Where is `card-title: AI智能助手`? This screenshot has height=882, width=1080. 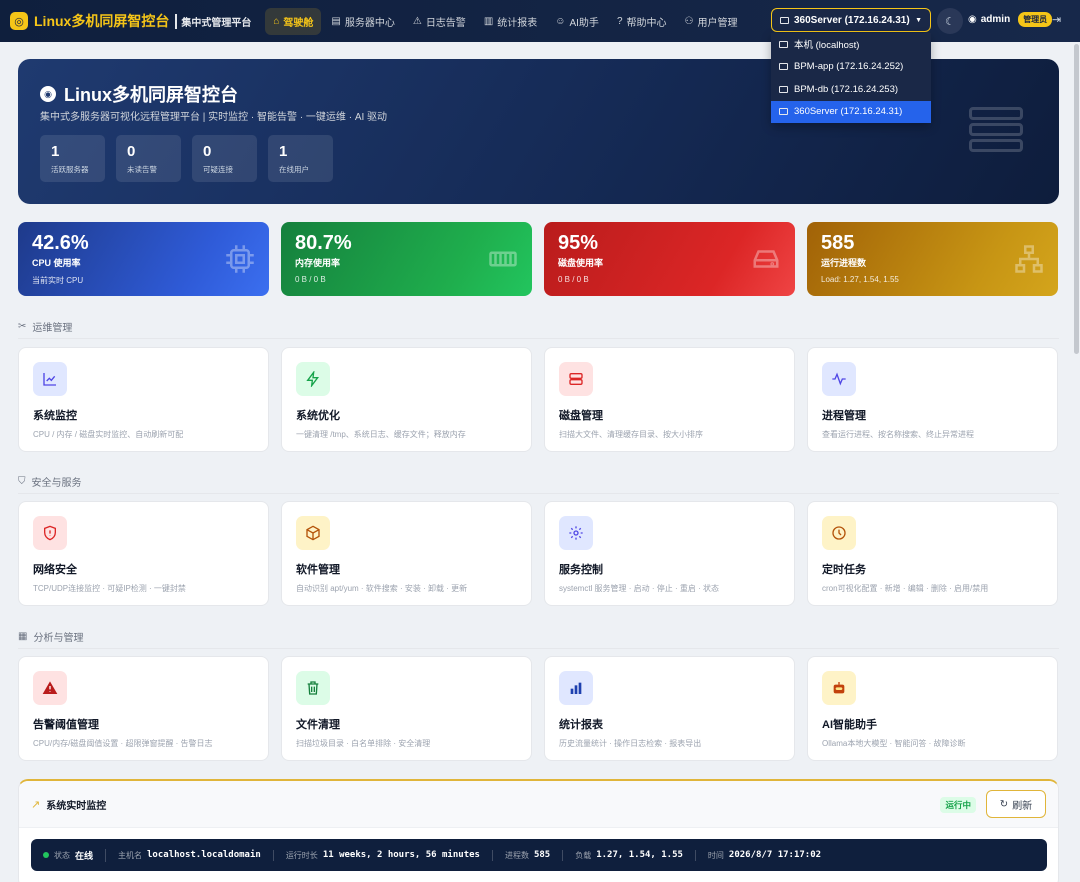 card-title: AI智能助手 is located at coordinates (849, 725).